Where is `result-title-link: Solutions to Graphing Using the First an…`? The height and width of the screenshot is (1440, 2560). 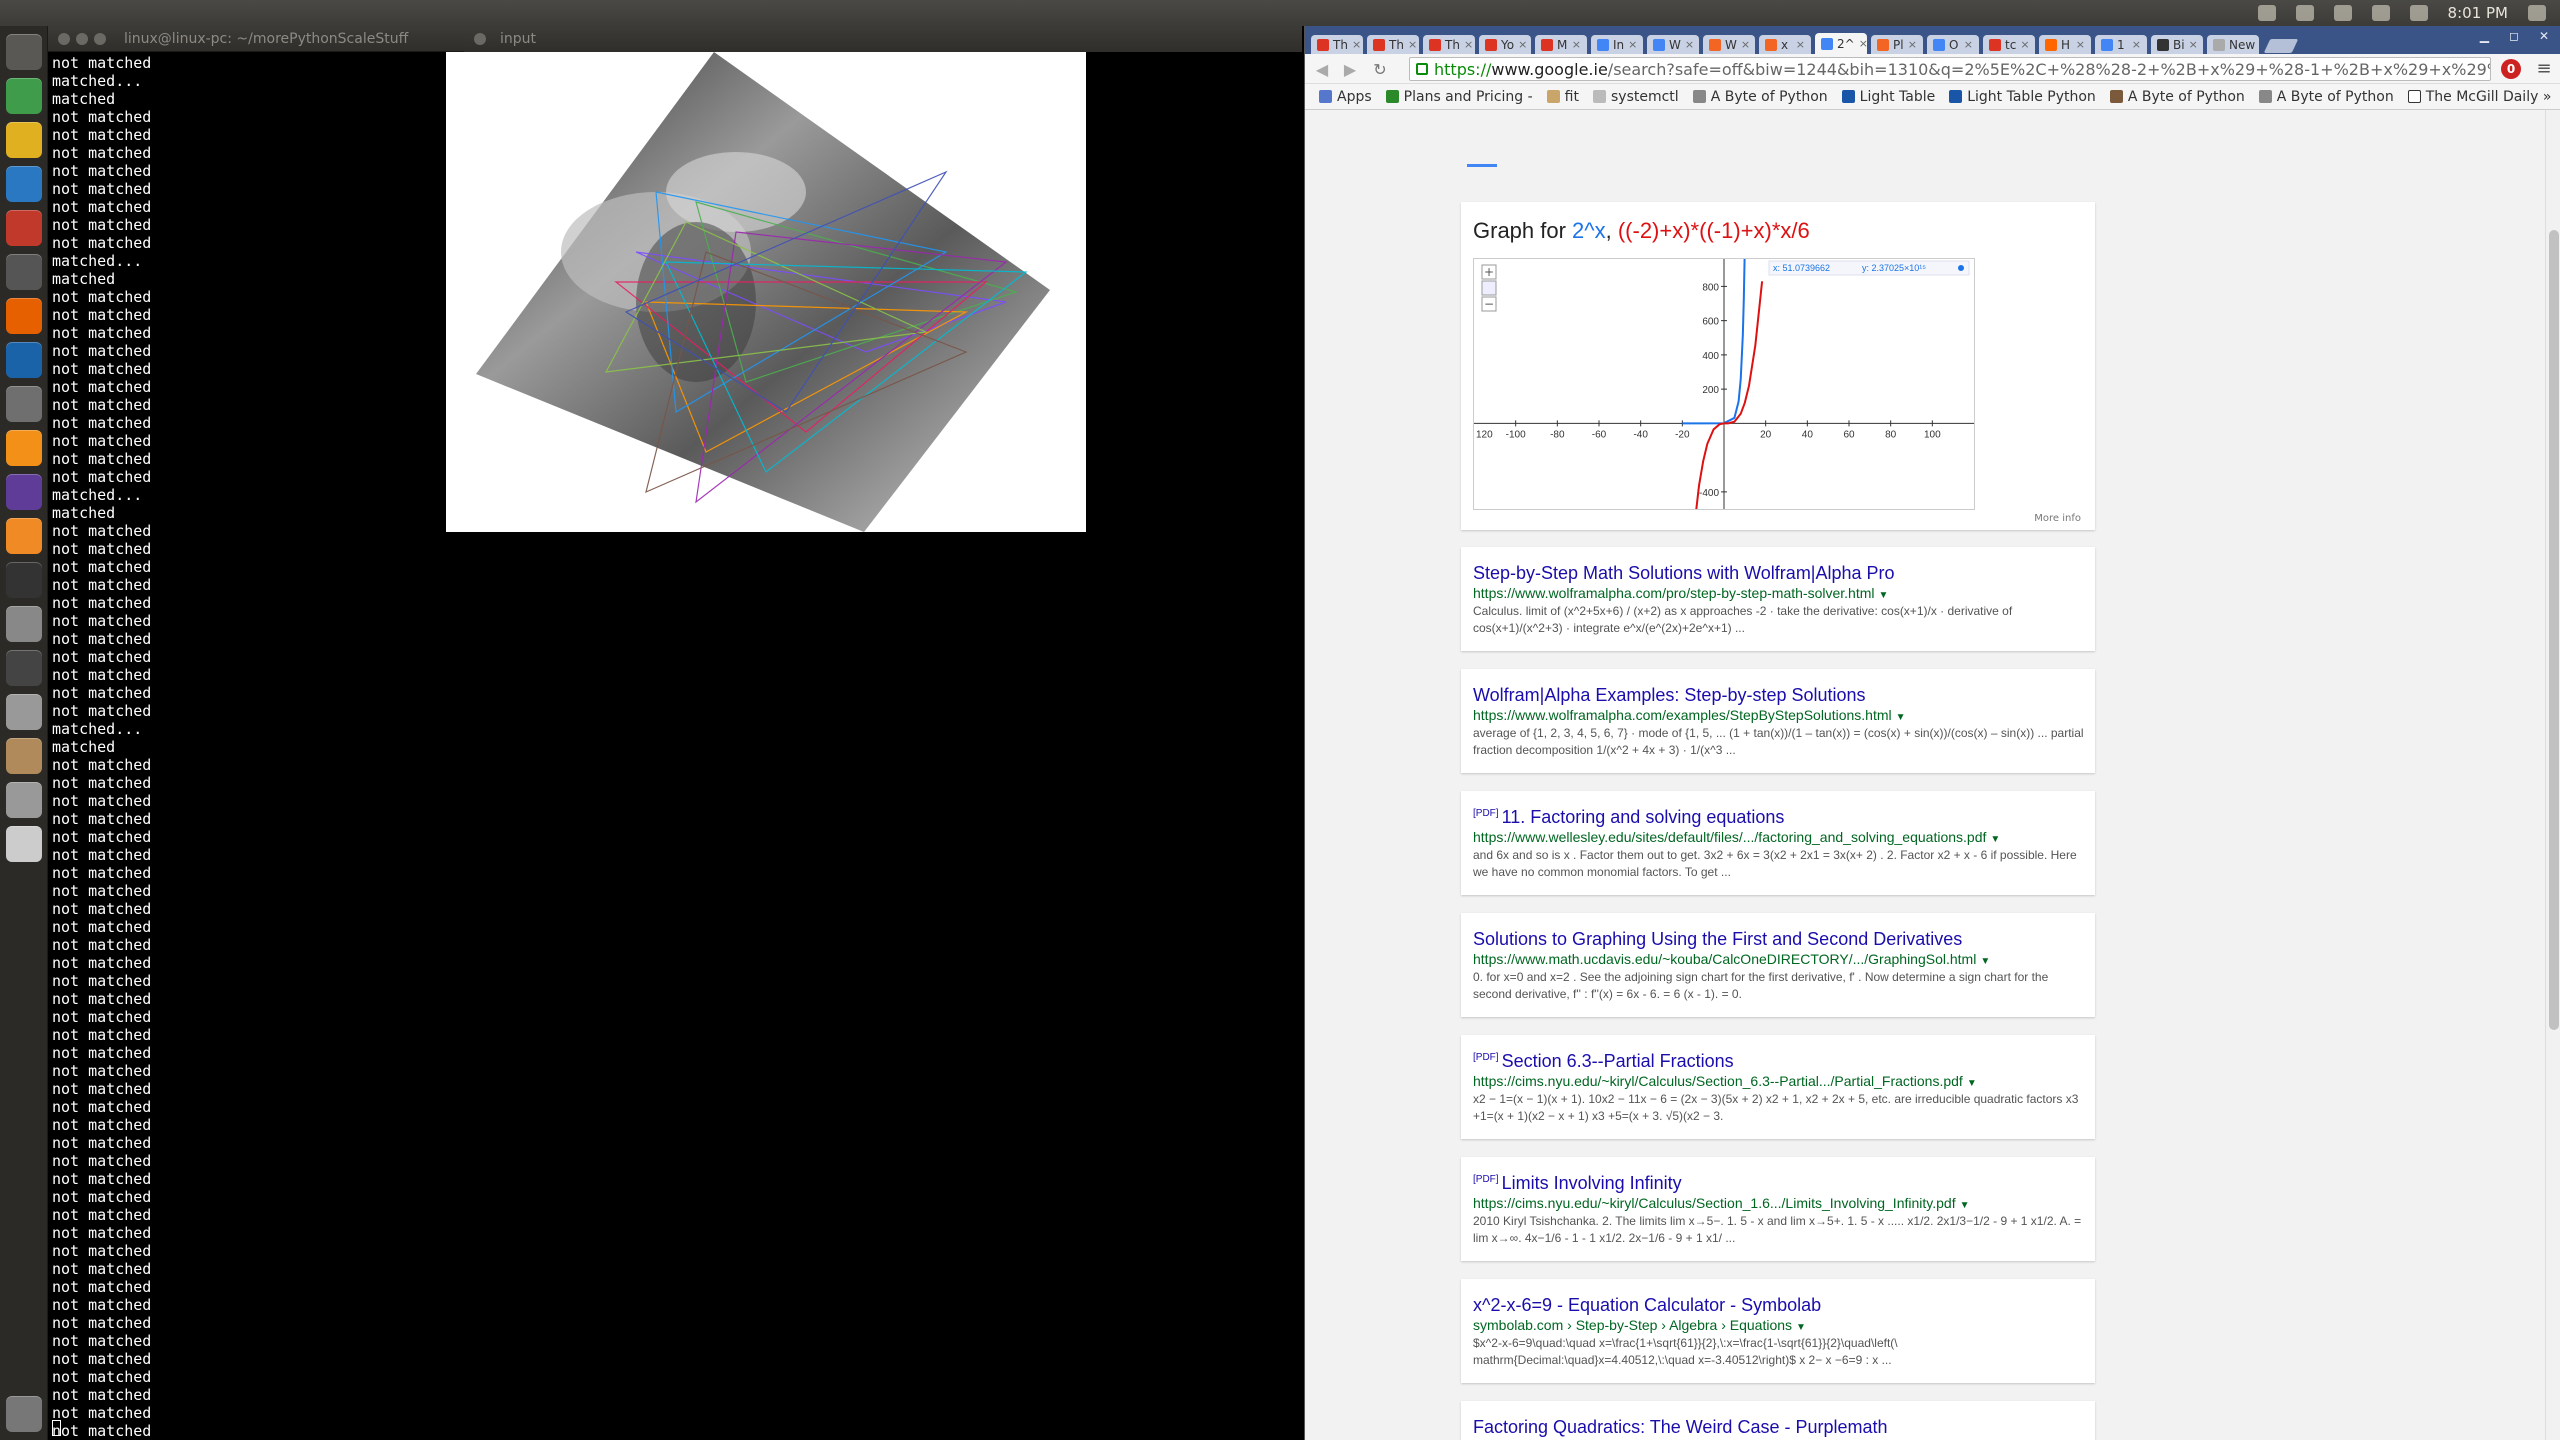
result-title-link: Solutions to Graphing Using the First an… is located at coordinates (1717, 939).